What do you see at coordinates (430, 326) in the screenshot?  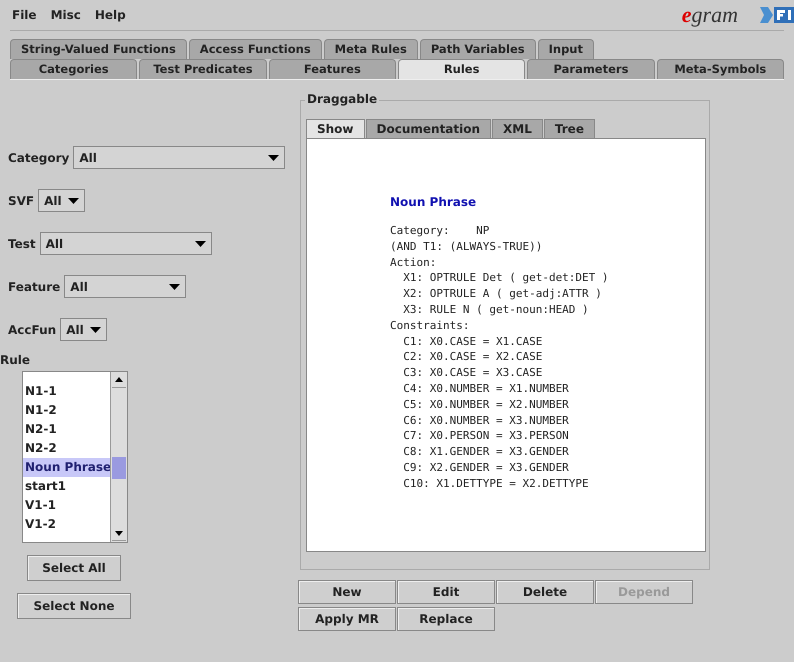 I see `code-line: Constraints:` at bounding box center [430, 326].